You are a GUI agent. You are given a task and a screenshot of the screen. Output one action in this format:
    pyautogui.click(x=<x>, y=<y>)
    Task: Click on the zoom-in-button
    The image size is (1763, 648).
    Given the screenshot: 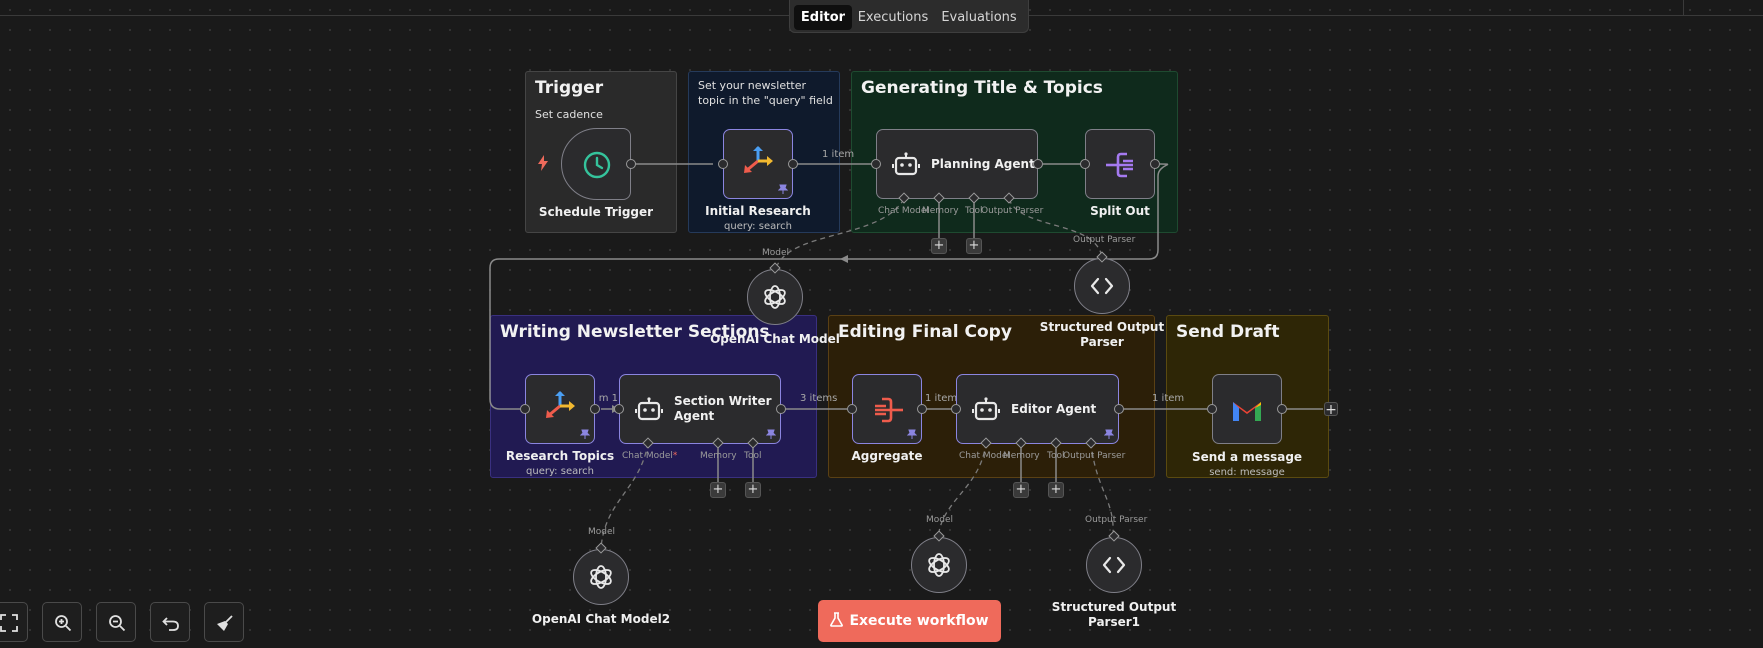 What is the action you would take?
    pyautogui.click(x=62, y=622)
    